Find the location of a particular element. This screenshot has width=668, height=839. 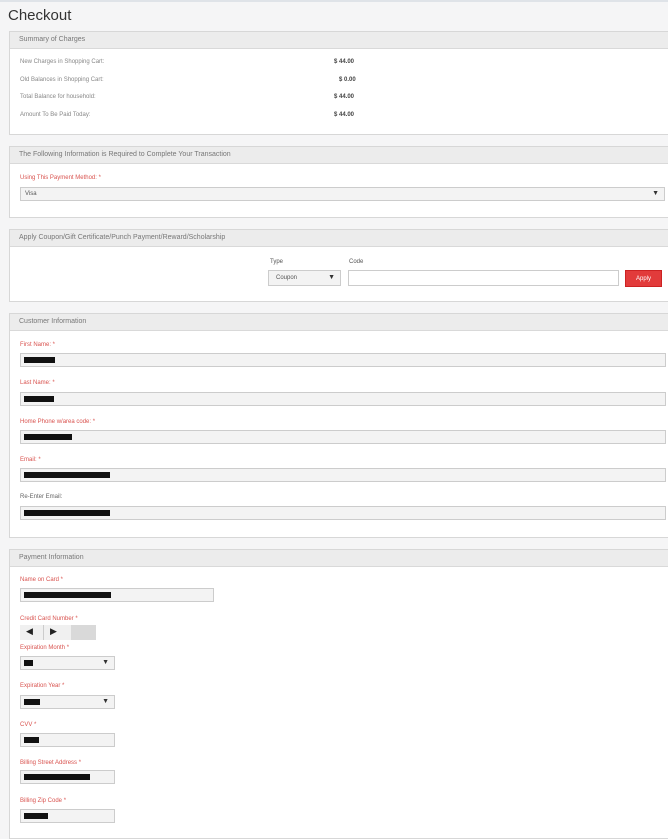

payment-method-label: Using This Payment Method: * is located at coordinates (60, 178).